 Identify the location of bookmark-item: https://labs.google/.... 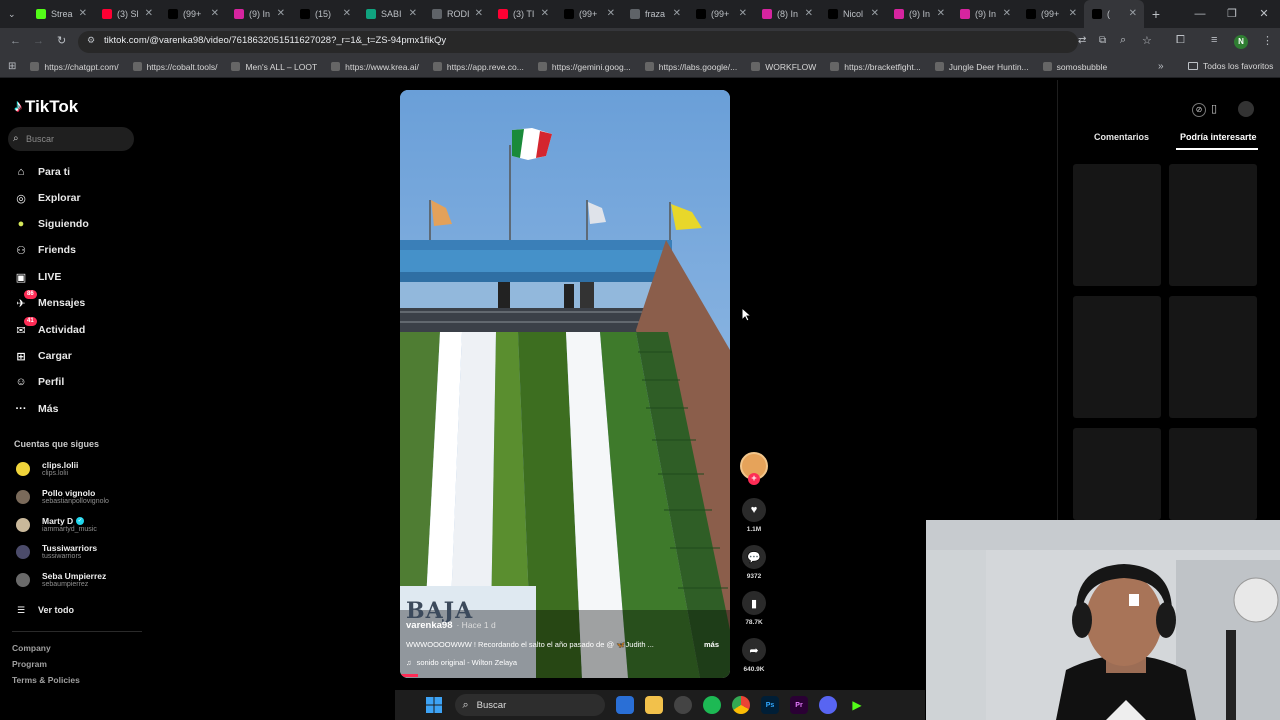
(690, 67).